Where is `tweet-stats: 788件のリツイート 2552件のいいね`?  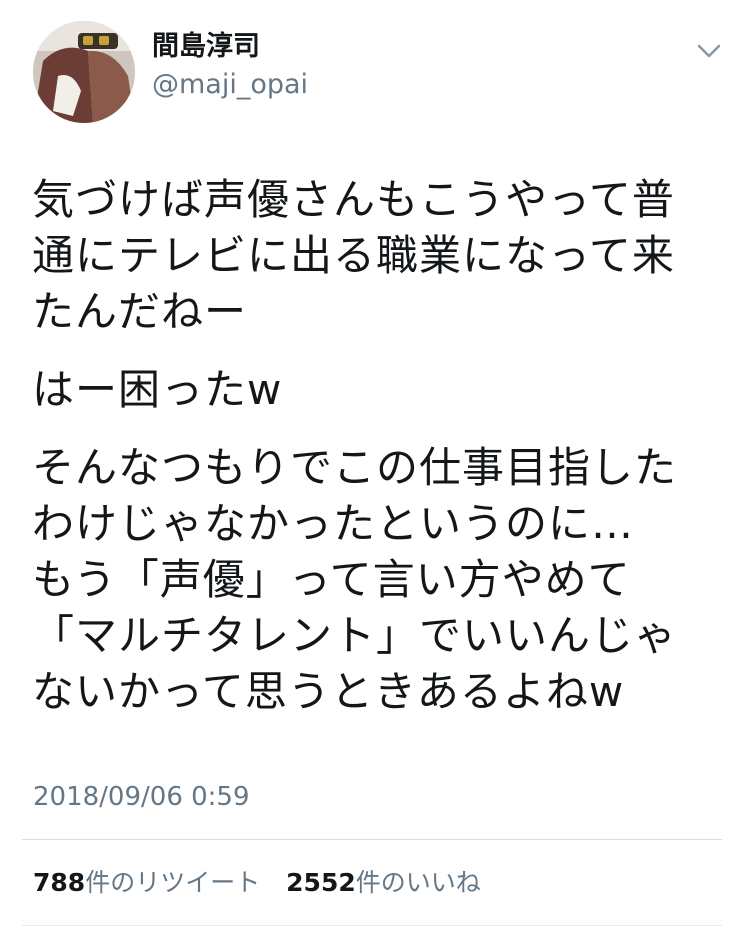
tweet-stats: 788件のリツイート 2552件のいいね is located at coordinates (266, 883).